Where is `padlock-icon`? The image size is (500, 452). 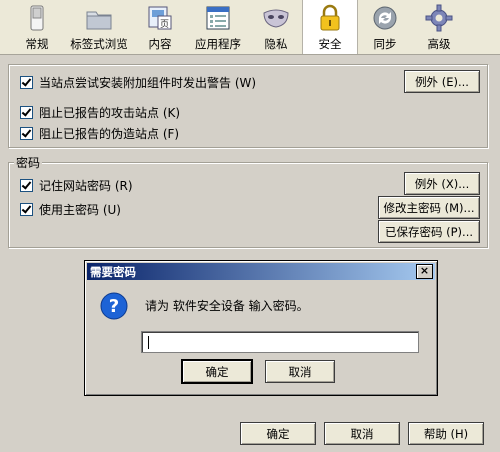 padlock-icon is located at coordinates (330, 17).